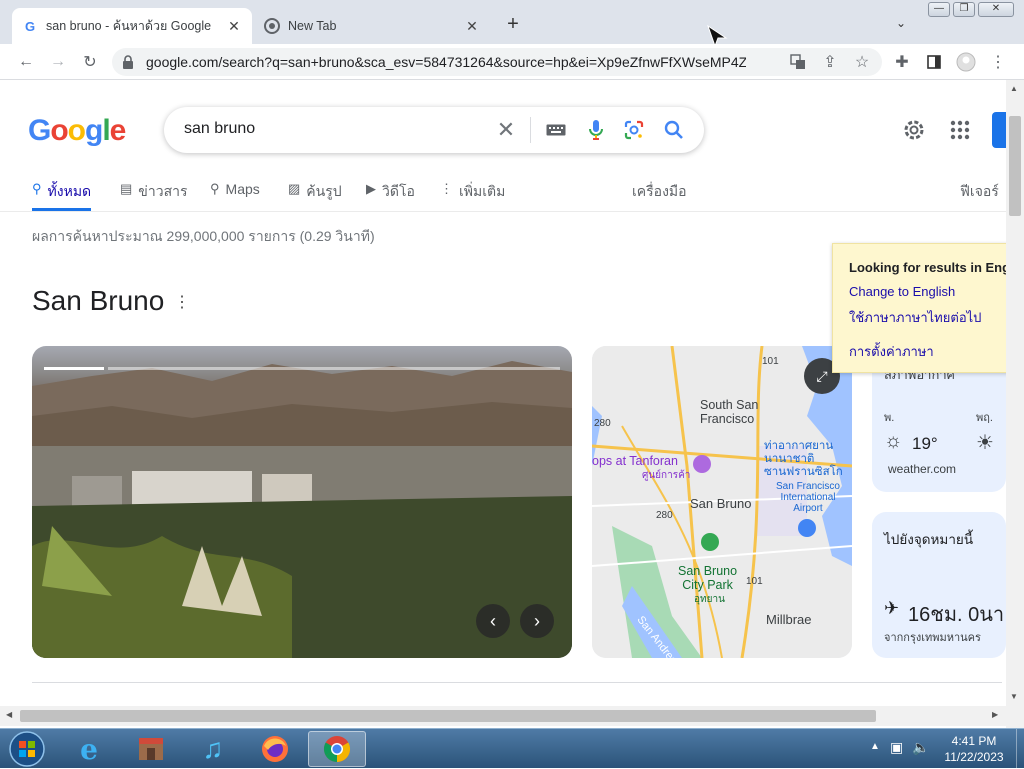  Describe the element at coordinates (893, 441) in the screenshot. I see `partly-cloudy-icon: ☼` at that location.